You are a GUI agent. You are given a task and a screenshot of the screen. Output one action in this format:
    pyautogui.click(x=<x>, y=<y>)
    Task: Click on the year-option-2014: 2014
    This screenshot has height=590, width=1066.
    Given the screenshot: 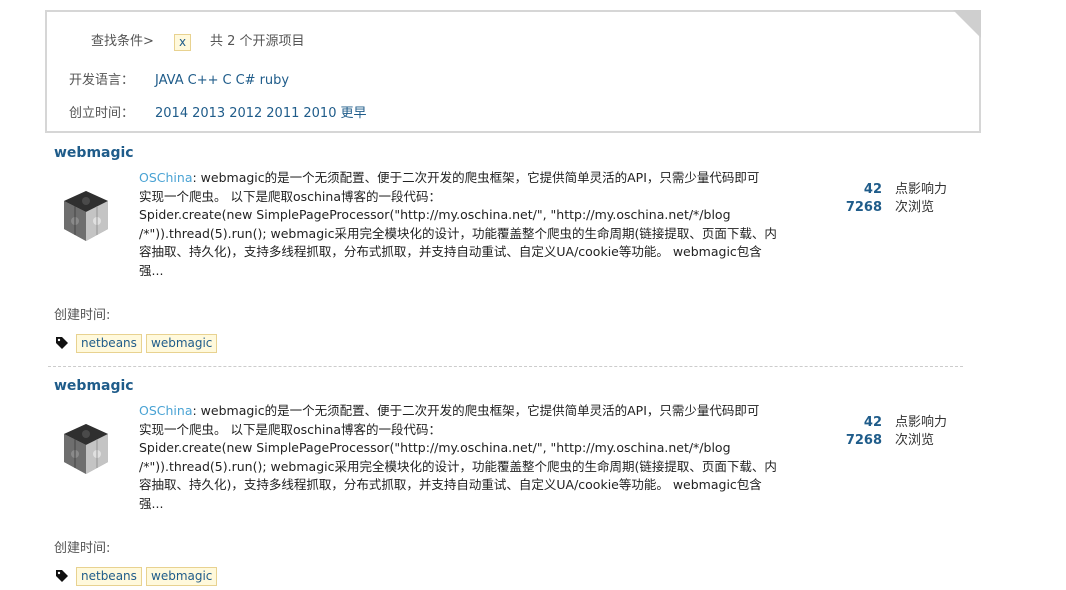 What is the action you would take?
    pyautogui.click(x=171, y=113)
    